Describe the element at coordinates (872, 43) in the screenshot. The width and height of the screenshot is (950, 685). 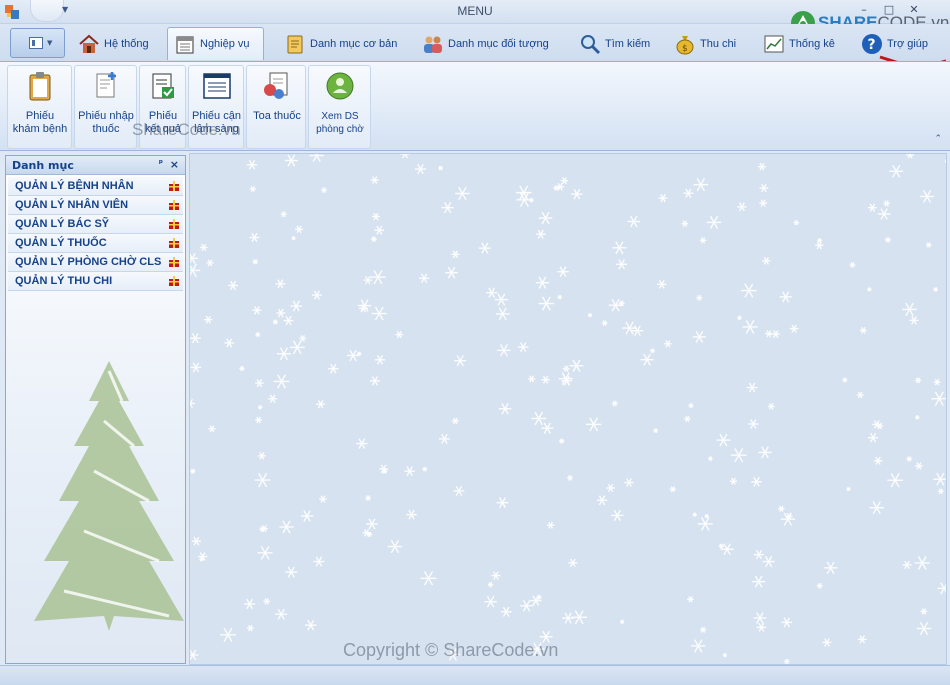
I see `help-icon: ?` at that location.